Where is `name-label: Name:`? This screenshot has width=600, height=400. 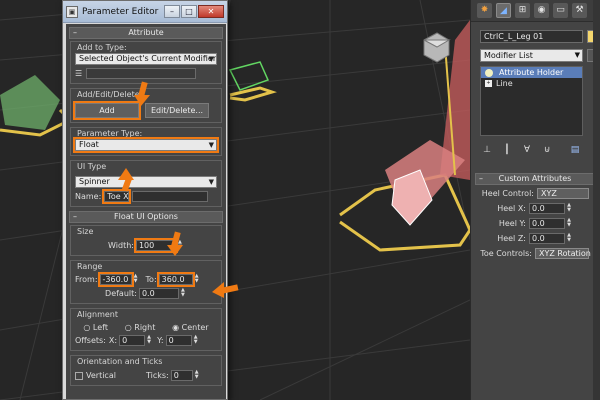 name-label: Name: is located at coordinates (88, 196).